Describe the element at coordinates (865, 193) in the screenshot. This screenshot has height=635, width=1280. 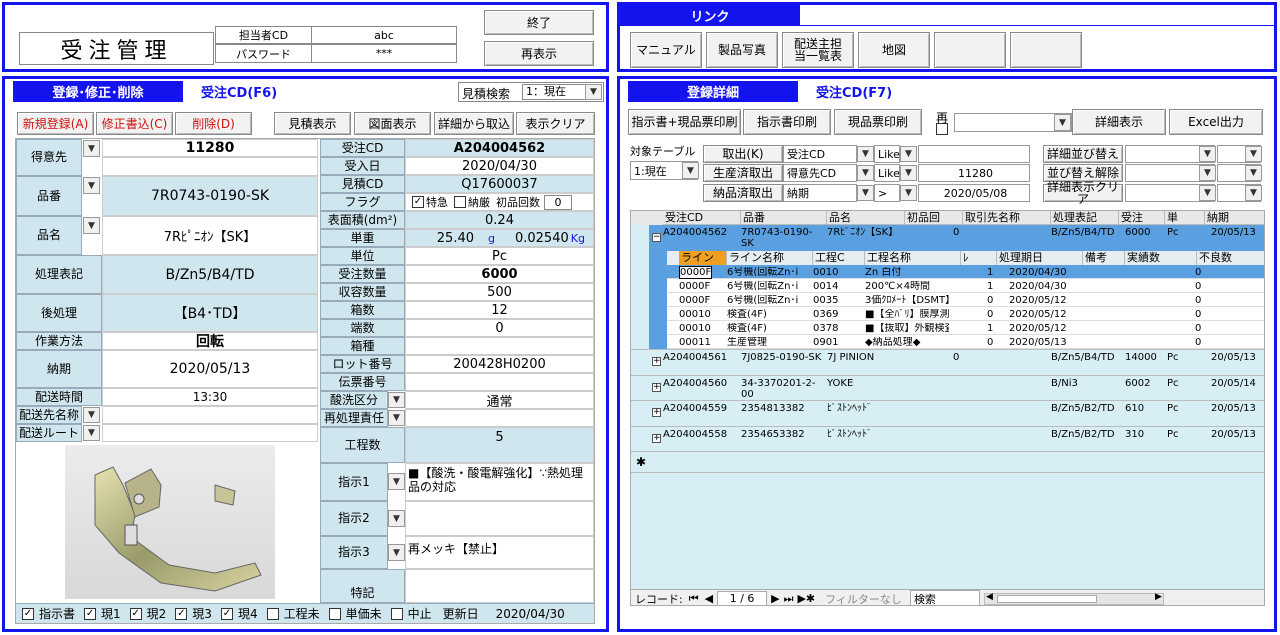
I see `filter3-field-dropdown-icon: ▼` at that location.